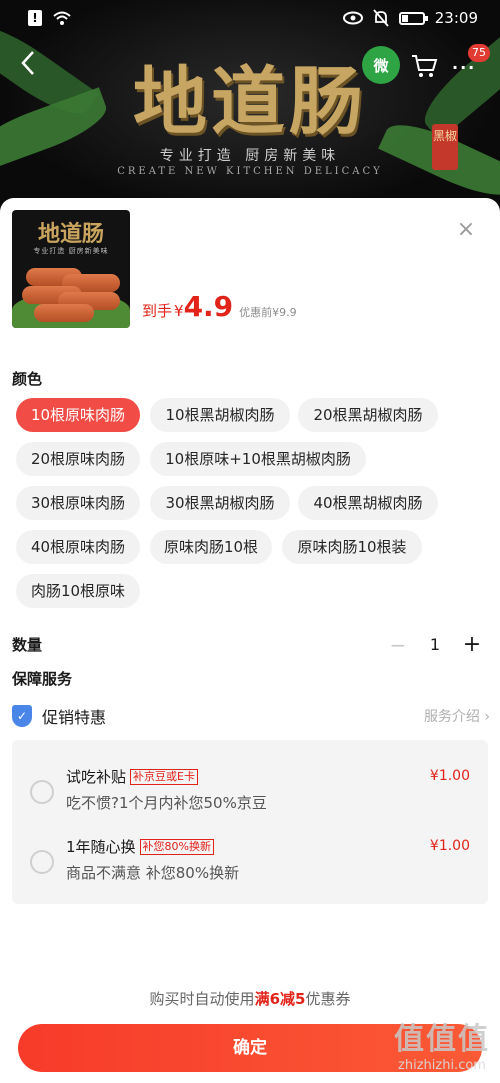 Image resolution: width=500 pixels, height=1083 pixels. Describe the element at coordinates (64, 313) in the screenshot. I see `sausage-image` at that location.